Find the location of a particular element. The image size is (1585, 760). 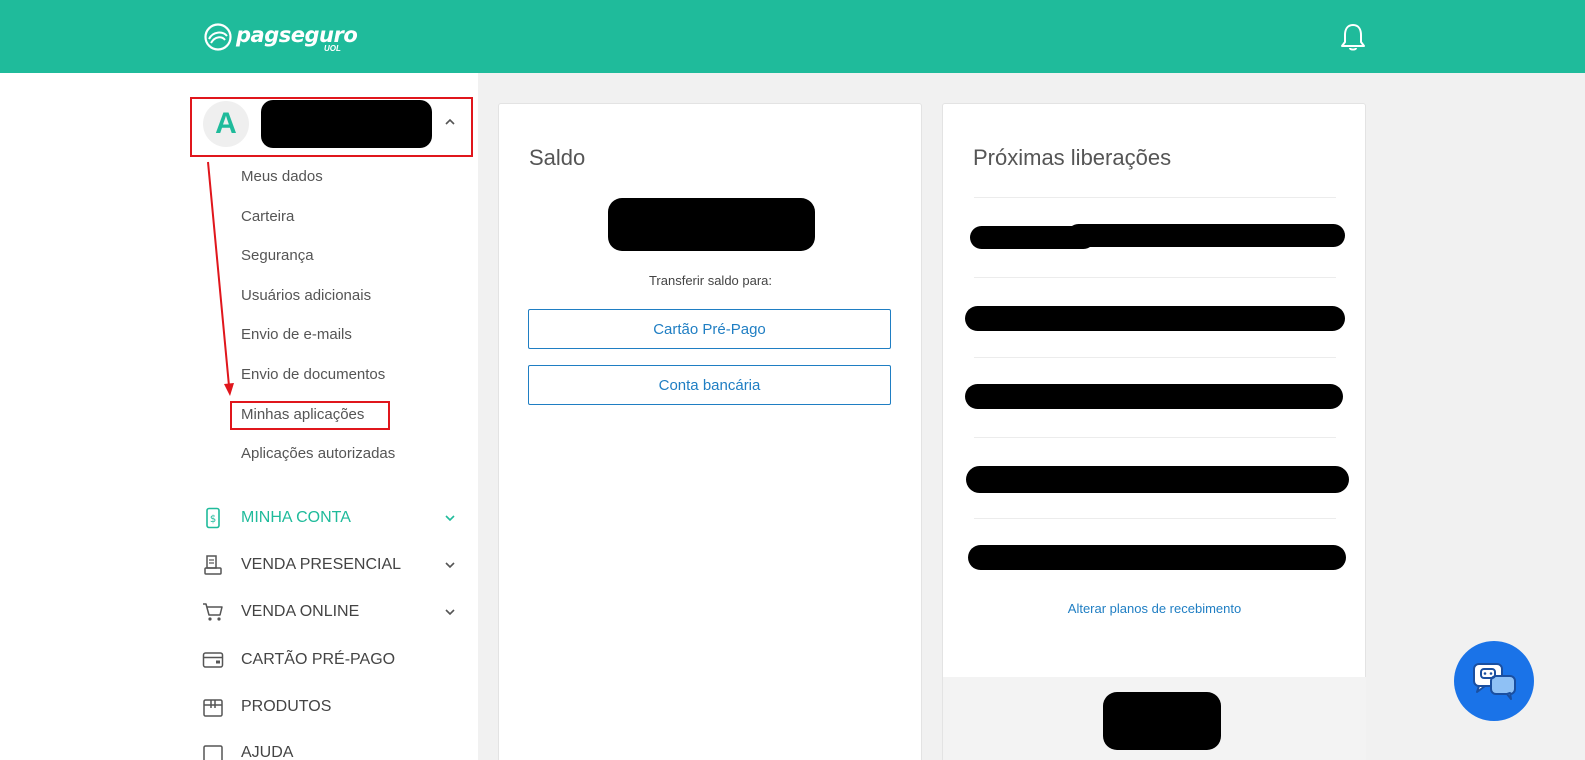

menu-item-seguranca: Segurança is located at coordinates (277, 255).